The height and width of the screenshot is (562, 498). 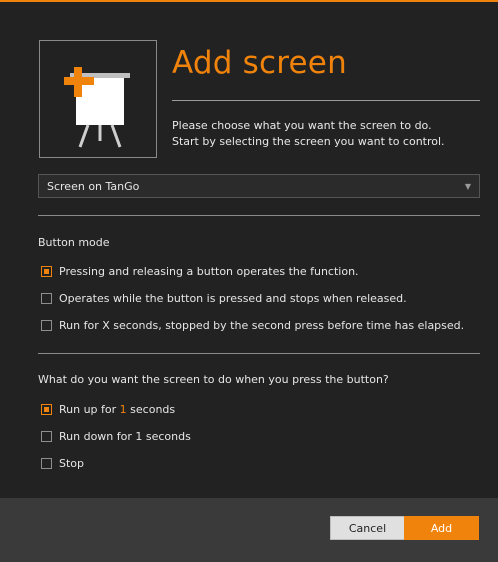 I want to click on screen-select-value: Screen on TanGo, so click(x=93, y=186).